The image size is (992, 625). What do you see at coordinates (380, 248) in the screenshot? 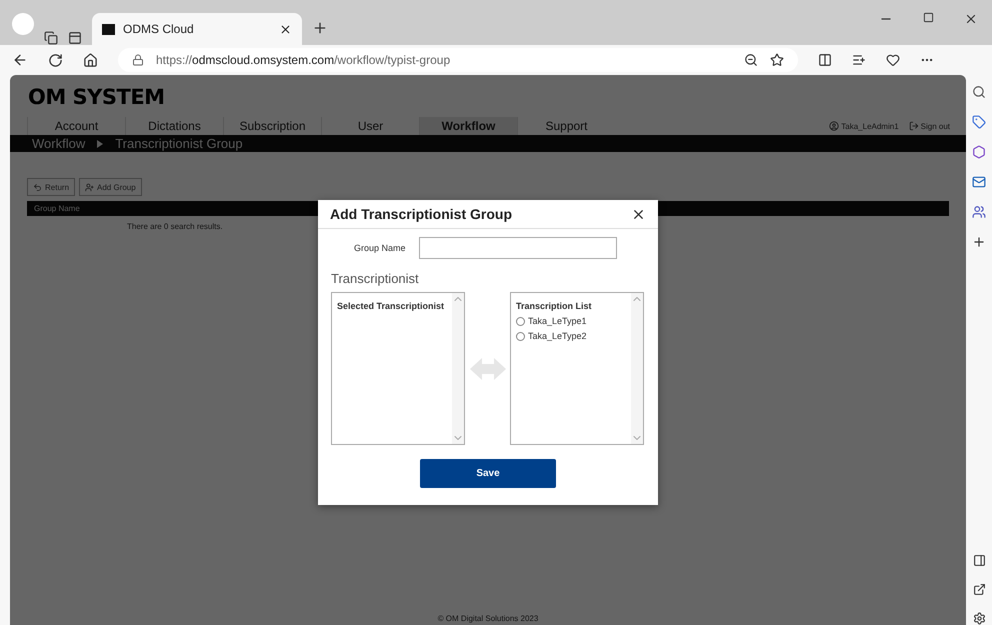
I see `field-label: Group Name` at bounding box center [380, 248].